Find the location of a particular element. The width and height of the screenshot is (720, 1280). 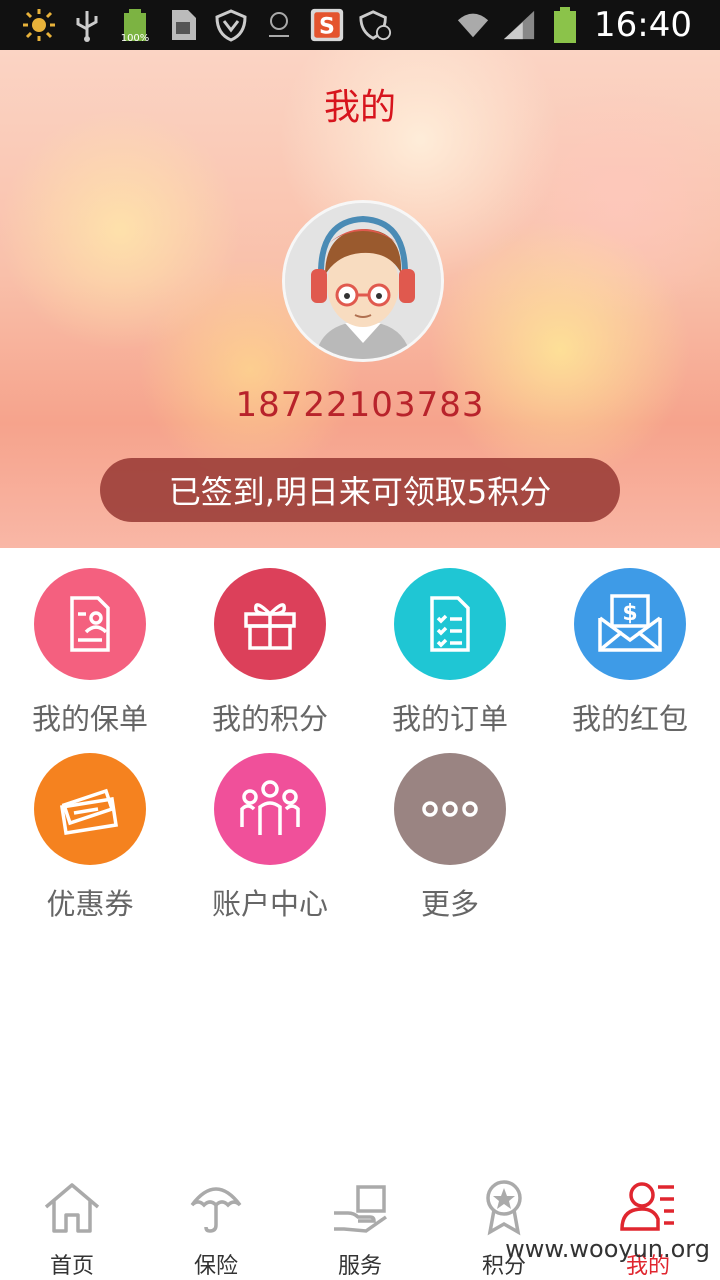

battery-percent-label: 100% is located at coordinates (135, 38).